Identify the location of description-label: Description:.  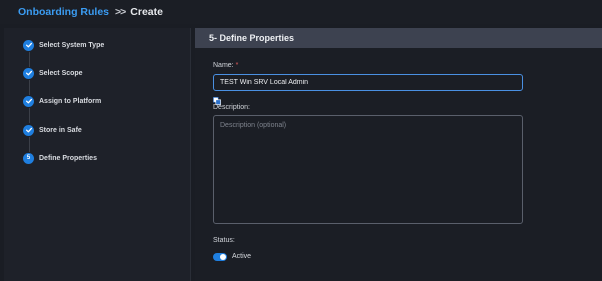
(231, 107).